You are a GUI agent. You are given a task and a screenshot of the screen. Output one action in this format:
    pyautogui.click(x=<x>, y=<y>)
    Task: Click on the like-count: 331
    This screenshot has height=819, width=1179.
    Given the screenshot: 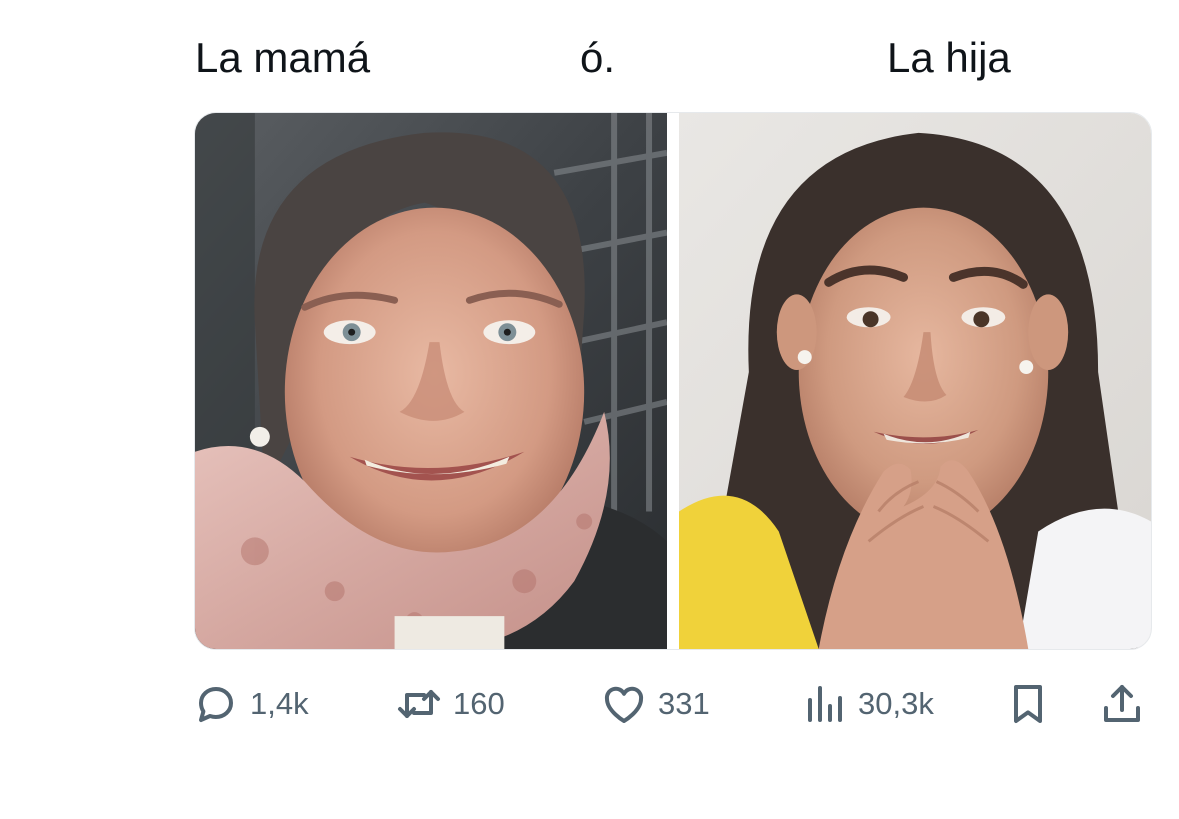 What is the action you would take?
    pyautogui.click(x=684, y=703)
    